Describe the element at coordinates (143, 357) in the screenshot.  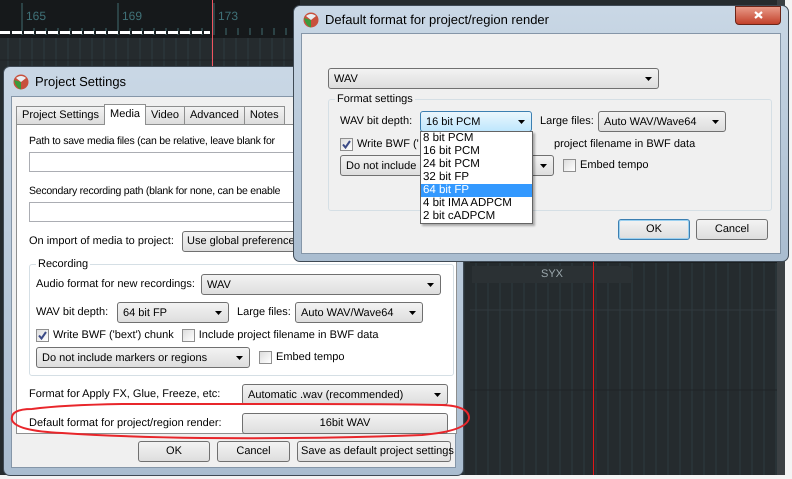
I see `dropdown: Do not include markers or regions` at that location.